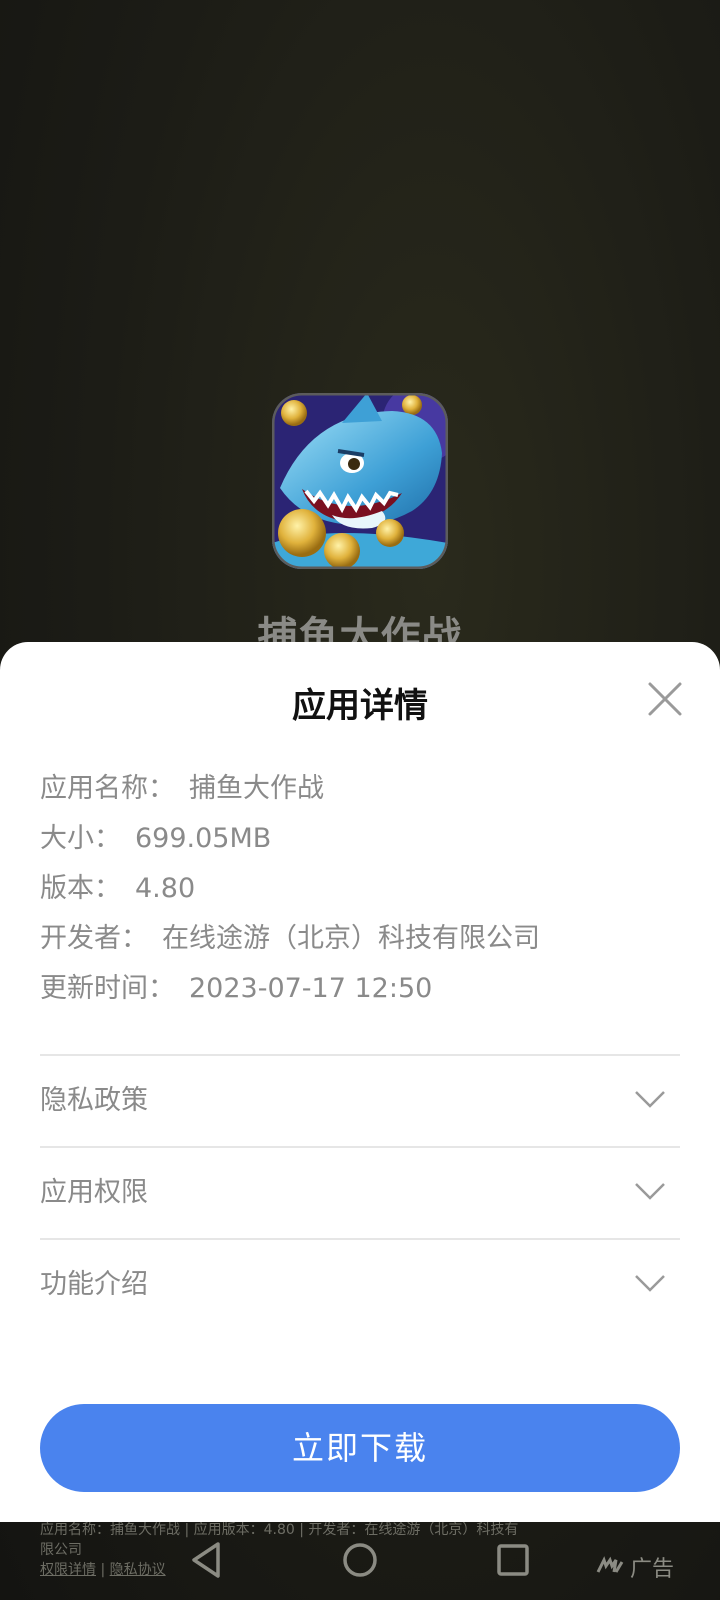 Image resolution: width=720 pixels, height=1600 pixels. I want to click on back-triangle-icon, so click(208, 1560).